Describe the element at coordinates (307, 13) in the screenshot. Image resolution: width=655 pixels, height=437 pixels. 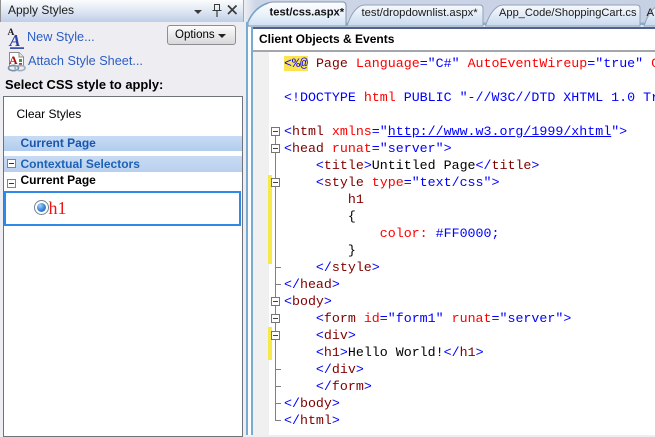
I see `svg-text: test/css.aspx*` at that location.